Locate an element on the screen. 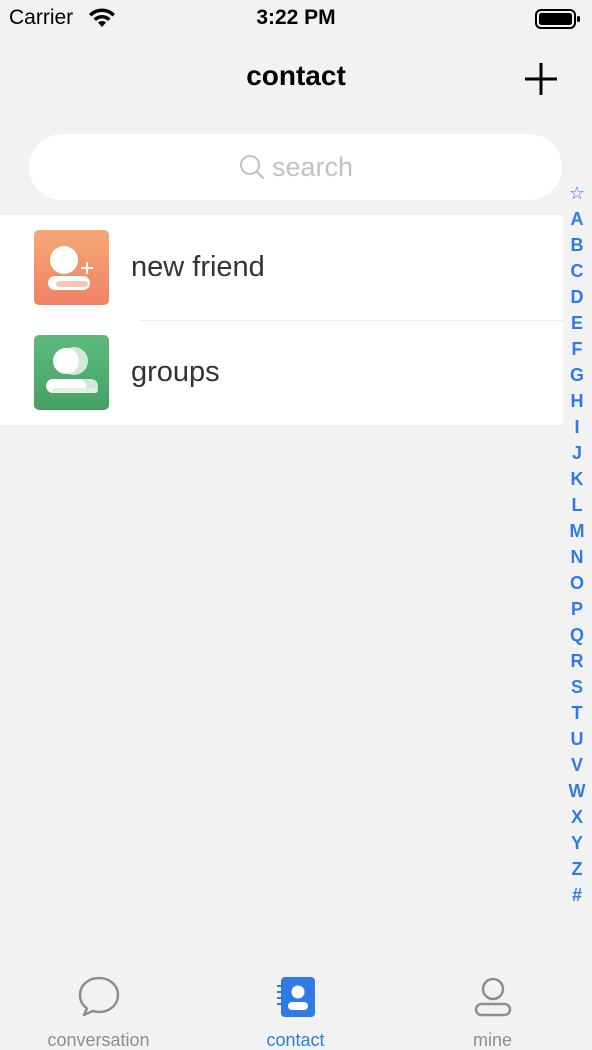 The image size is (592, 1050). index-letter: N is located at coordinates (577, 557).